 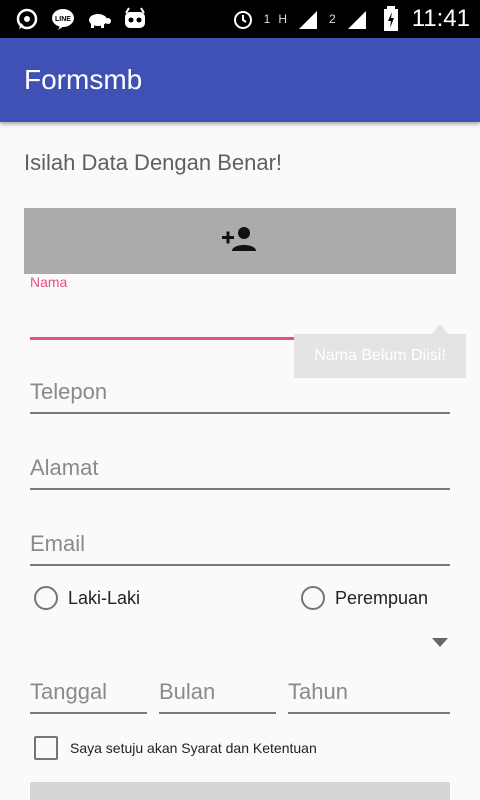 What do you see at coordinates (240, 315) in the screenshot?
I see `name-input` at bounding box center [240, 315].